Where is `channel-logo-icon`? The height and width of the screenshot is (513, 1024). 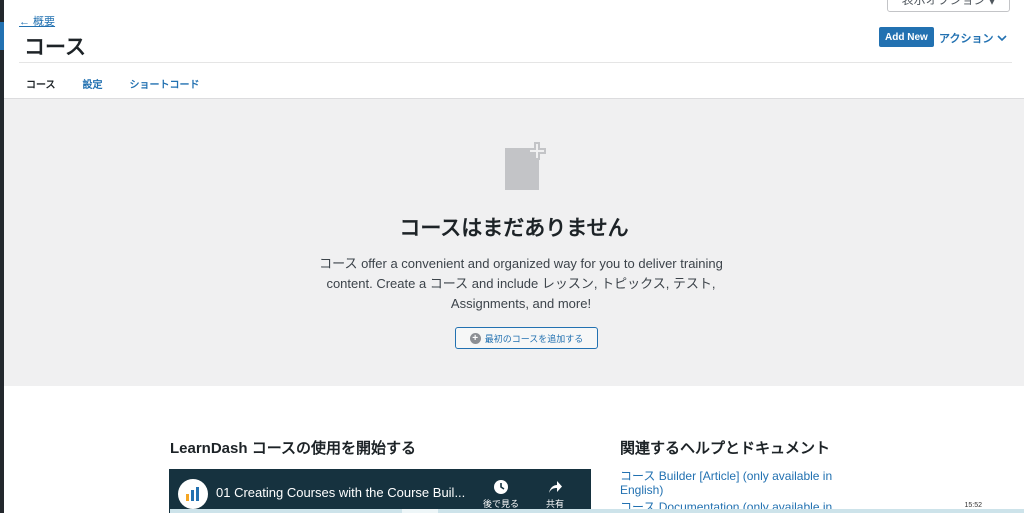 channel-logo-icon is located at coordinates (193, 494).